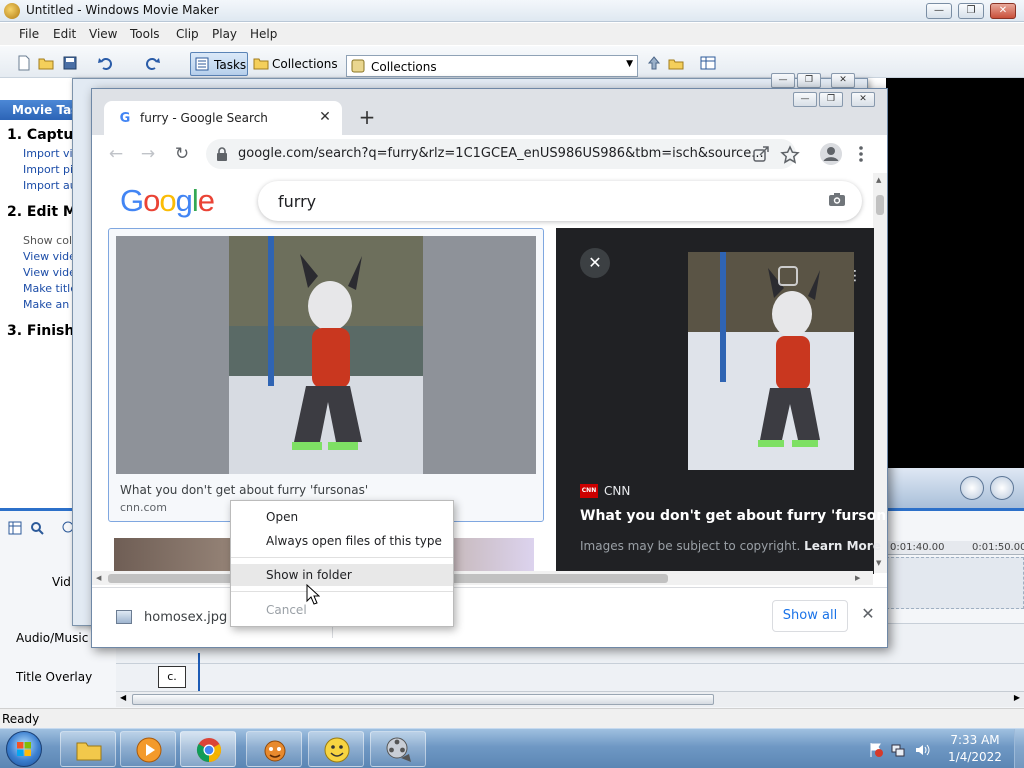 This screenshot has width=1024, height=768. What do you see at coordinates (172, 677) in the screenshot?
I see `title-overlay-clip: c.` at bounding box center [172, 677].